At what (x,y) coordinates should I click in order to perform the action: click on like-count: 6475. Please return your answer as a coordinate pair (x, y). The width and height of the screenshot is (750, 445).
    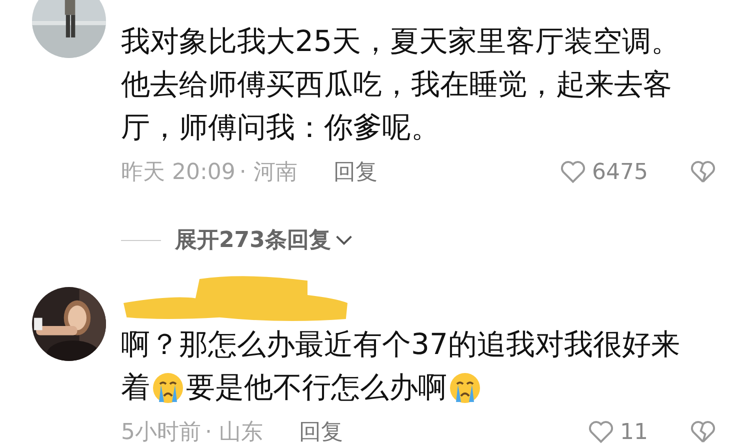
    Looking at the image, I should click on (620, 172).